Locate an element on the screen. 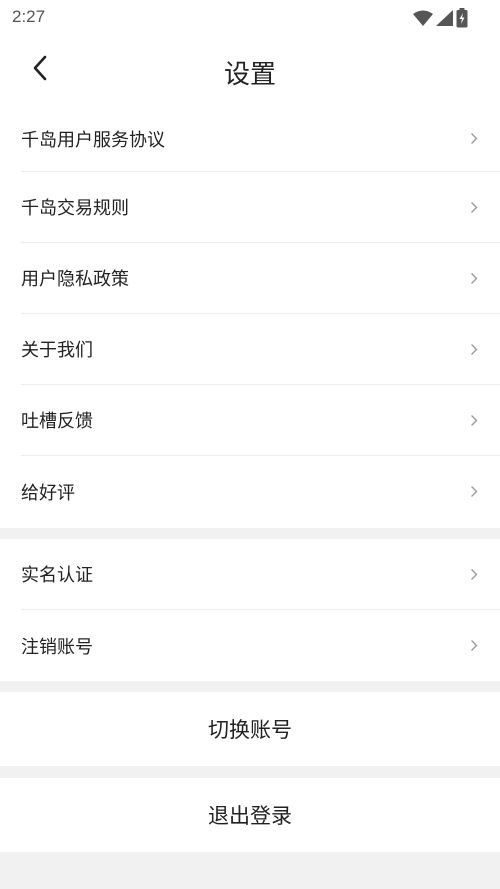 The width and height of the screenshot is (500, 889). settings-item-feedback: 吐槽反馈 is located at coordinates (260, 420).